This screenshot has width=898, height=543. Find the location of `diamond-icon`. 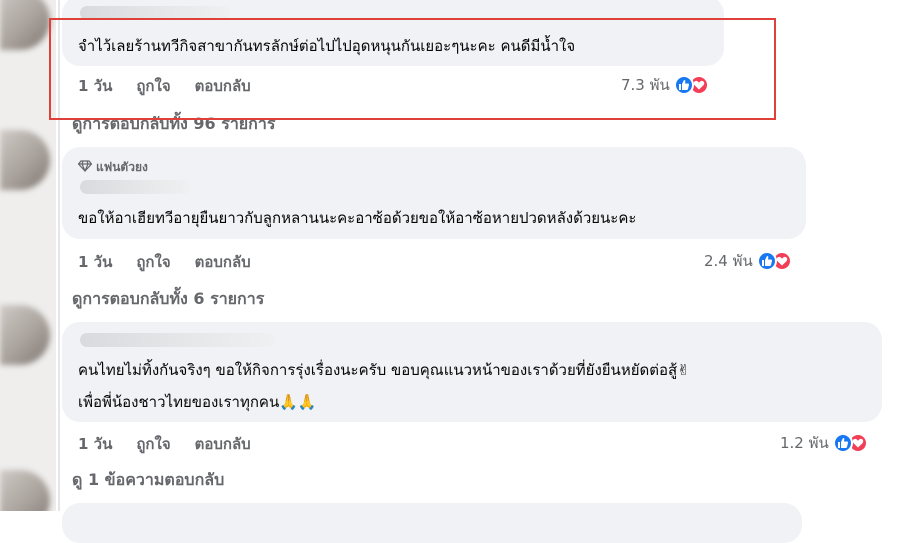

diamond-icon is located at coordinates (85, 167).